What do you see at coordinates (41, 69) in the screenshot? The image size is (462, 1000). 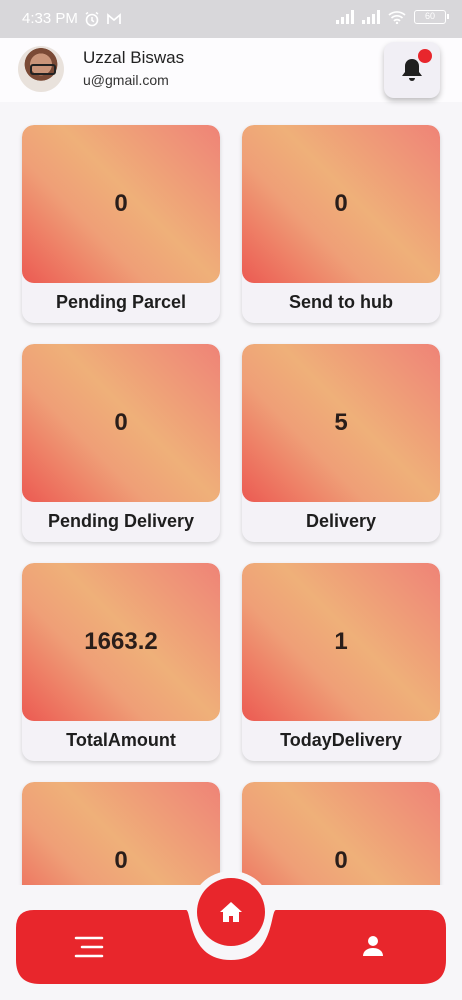 I see `avatar` at bounding box center [41, 69].